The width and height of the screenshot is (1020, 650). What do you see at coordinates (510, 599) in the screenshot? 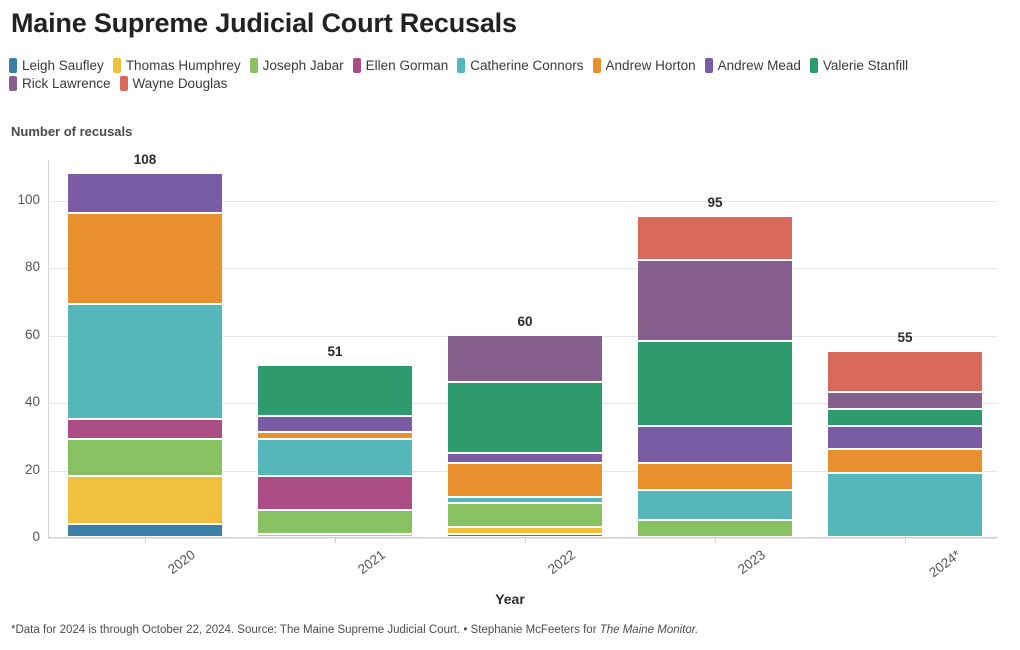
I see `x-axis-title: Year` at bounding box center [510, 599].